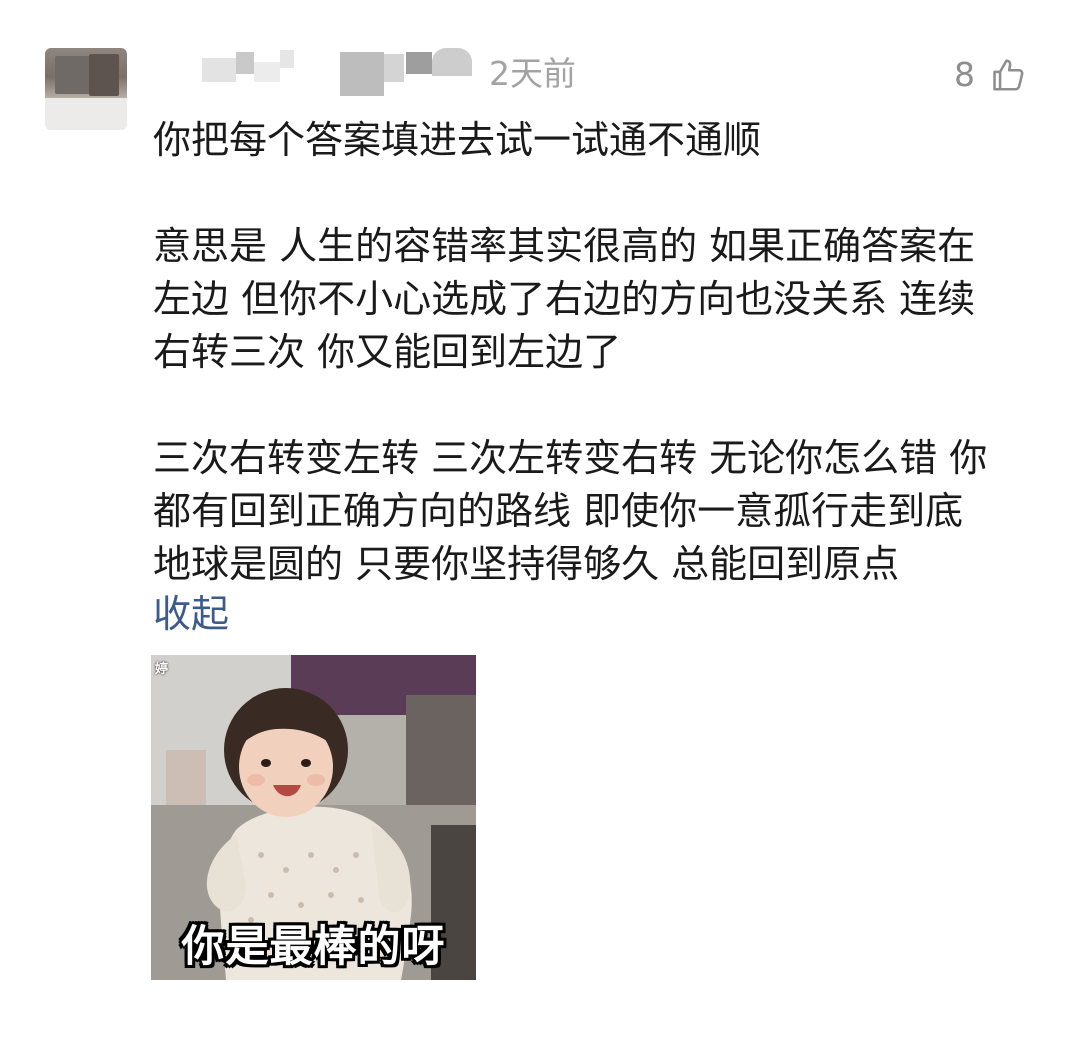 This screenshot has width=1080, height=1043. What do you see at coordinates (313, 817) in the screenshot?
I see `sticker-image: 婷 你是最棒的呀` at bounding box center [313, 817].